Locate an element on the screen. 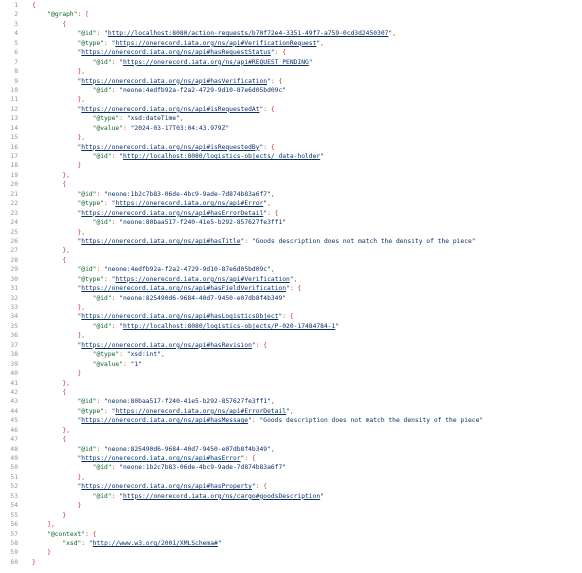 This screenshot has width=582, height=573. code-line: 46 }, is located at coordinates (291, 430).